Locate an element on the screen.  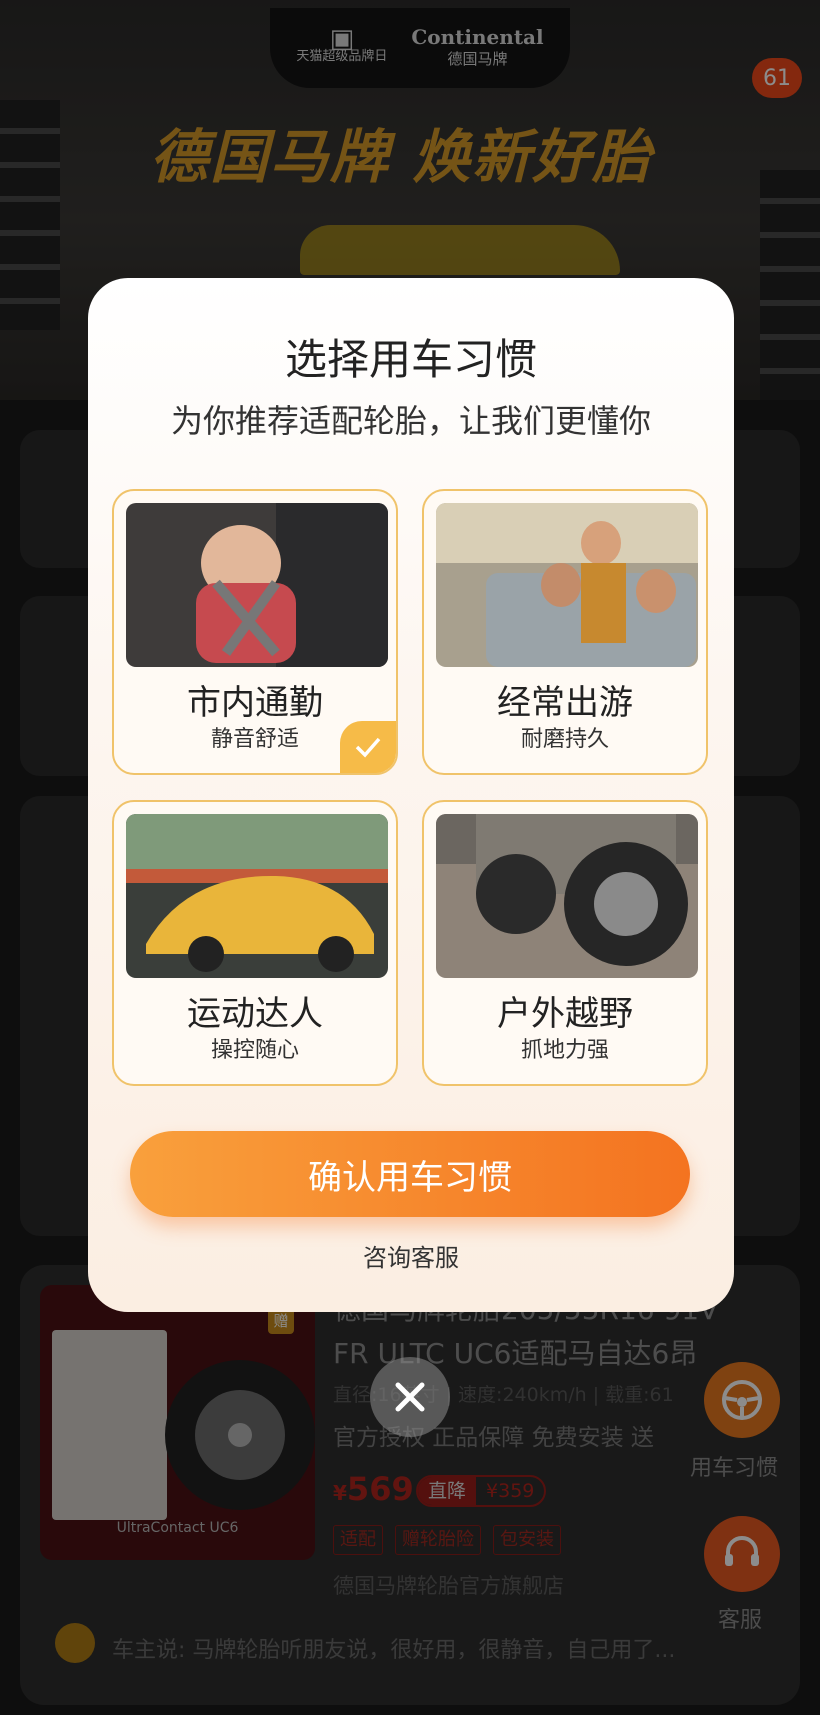
option-frequent-travel: 经常出游 耐磨持久 is located at coordinates (565, 632).